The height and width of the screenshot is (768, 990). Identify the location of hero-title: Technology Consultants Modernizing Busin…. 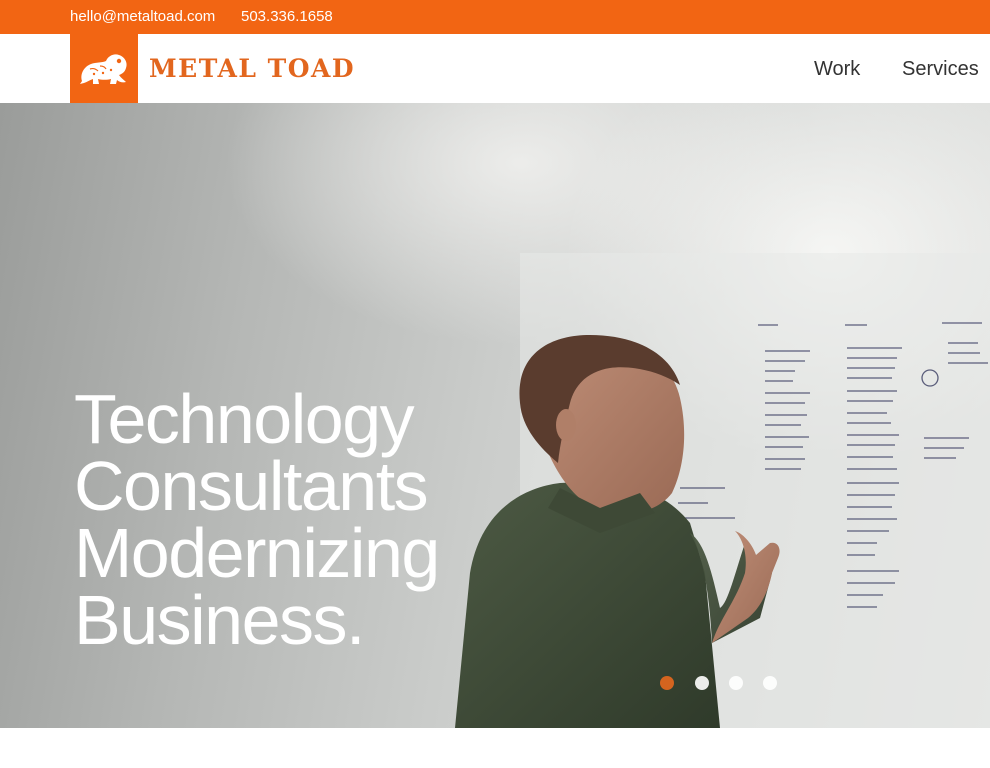
(257, 519).